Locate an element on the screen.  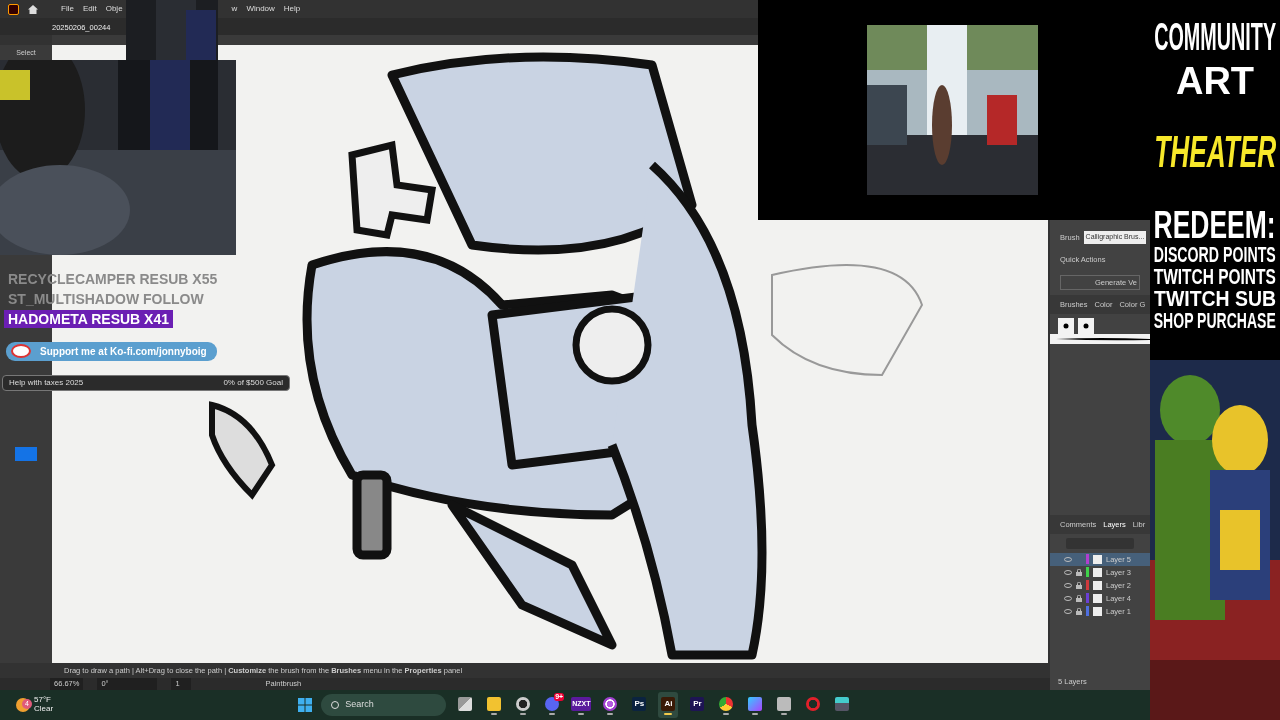
goal-label: Help with taxes 2025 is located at coordinates (46, 383).